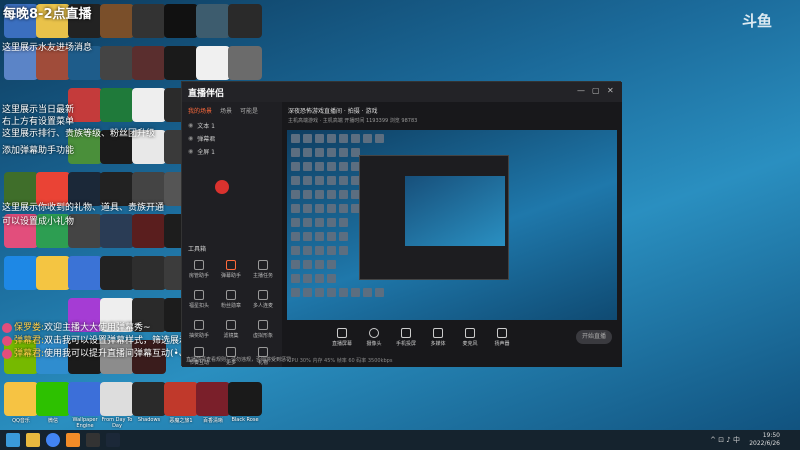 This screenshot has height=450, width=800. What do you see at coordinates (33, 440) in the screenshot?
I see `file-explorer-icon` at bounding box center [33, 440].